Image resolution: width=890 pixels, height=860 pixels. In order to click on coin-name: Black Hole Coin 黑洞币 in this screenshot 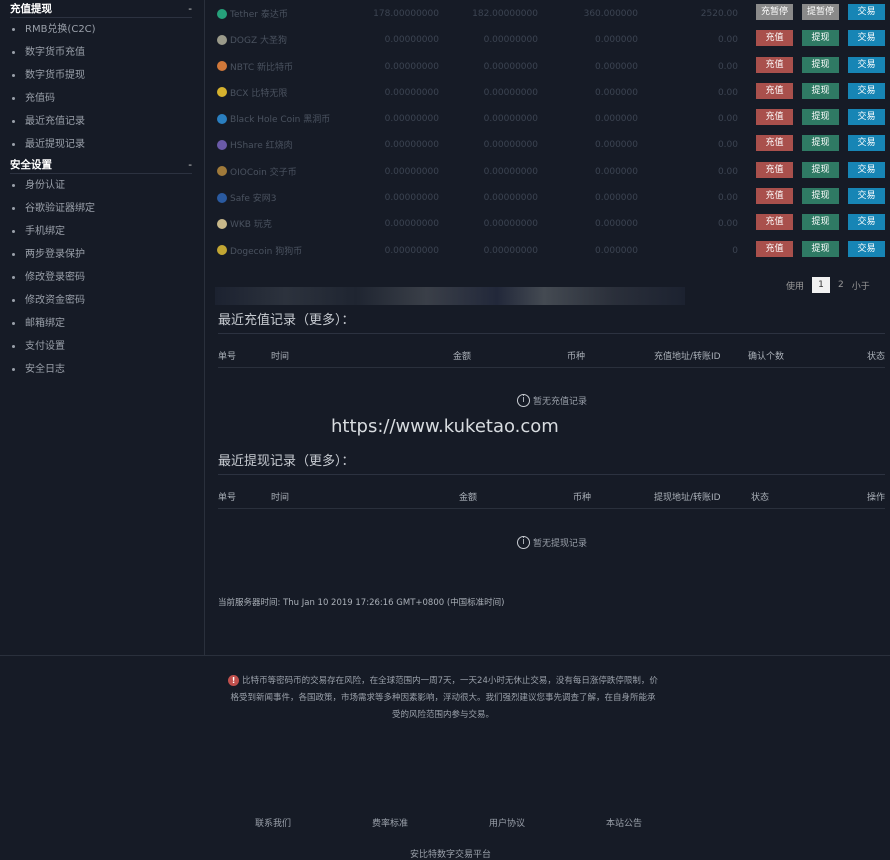, I will do `click(273, 118)`.